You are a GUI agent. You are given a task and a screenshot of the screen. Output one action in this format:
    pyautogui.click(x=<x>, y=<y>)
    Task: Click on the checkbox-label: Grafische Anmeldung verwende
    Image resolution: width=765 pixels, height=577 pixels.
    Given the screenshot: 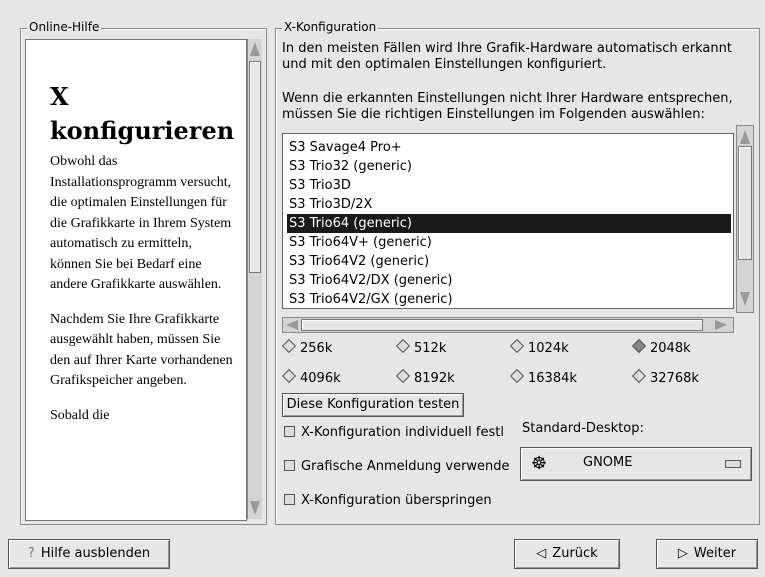 What is the action you would take?
    pyautogui.click(x=405, y=466)
    